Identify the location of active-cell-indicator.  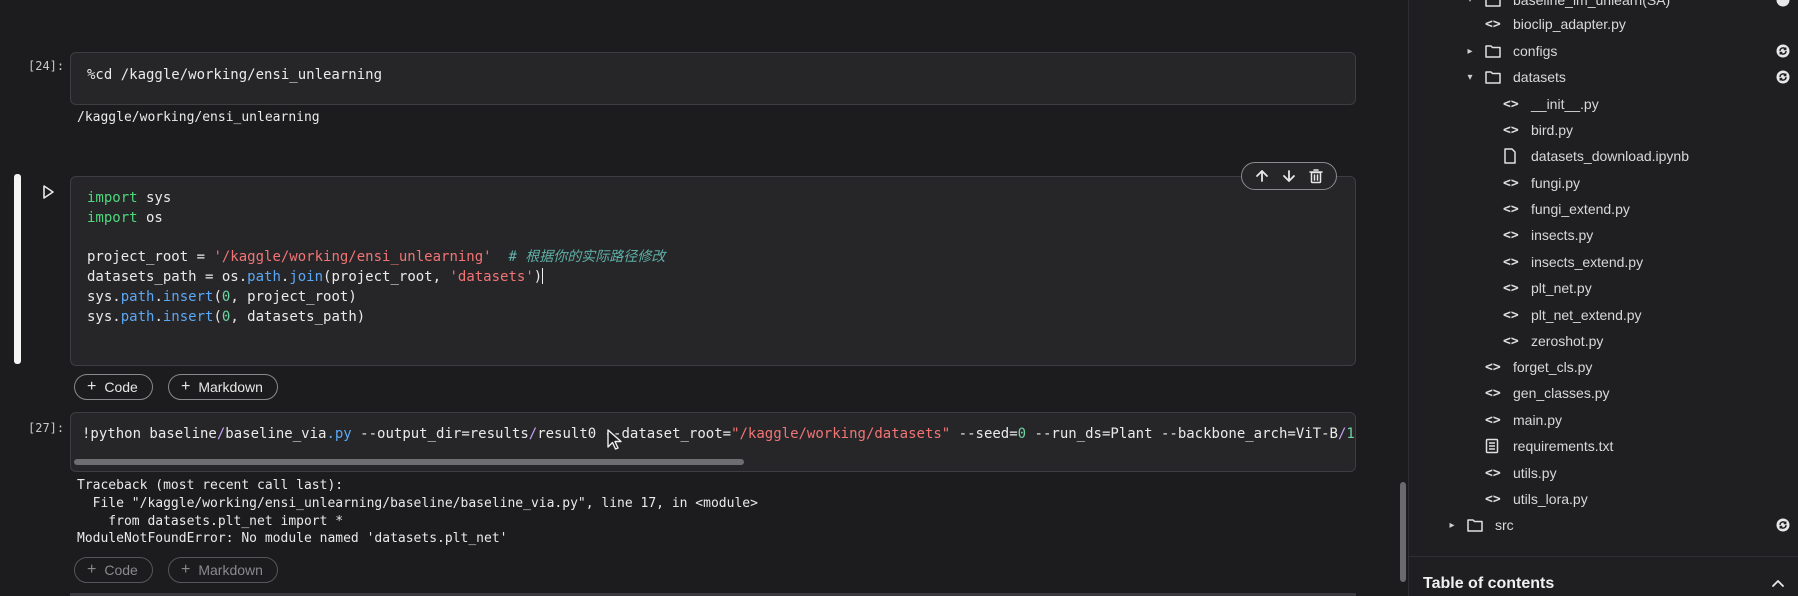
(17, 269).